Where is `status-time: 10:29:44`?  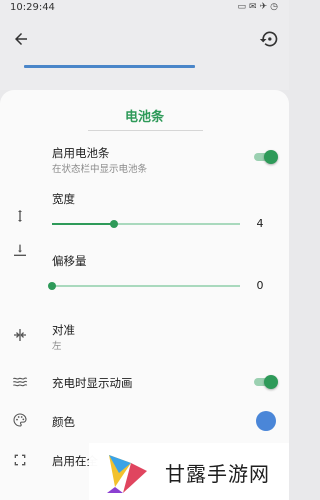
status-time: 10:29:44 is located at coordinates (32, 7).